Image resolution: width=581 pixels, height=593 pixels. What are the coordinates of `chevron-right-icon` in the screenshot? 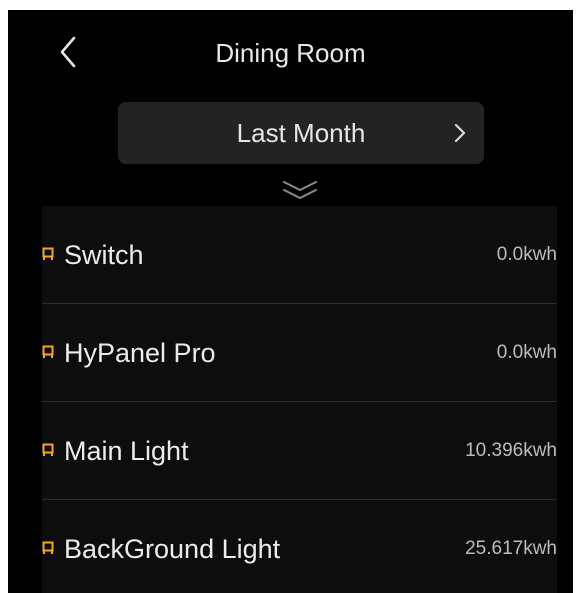 It's located at (460, 133).